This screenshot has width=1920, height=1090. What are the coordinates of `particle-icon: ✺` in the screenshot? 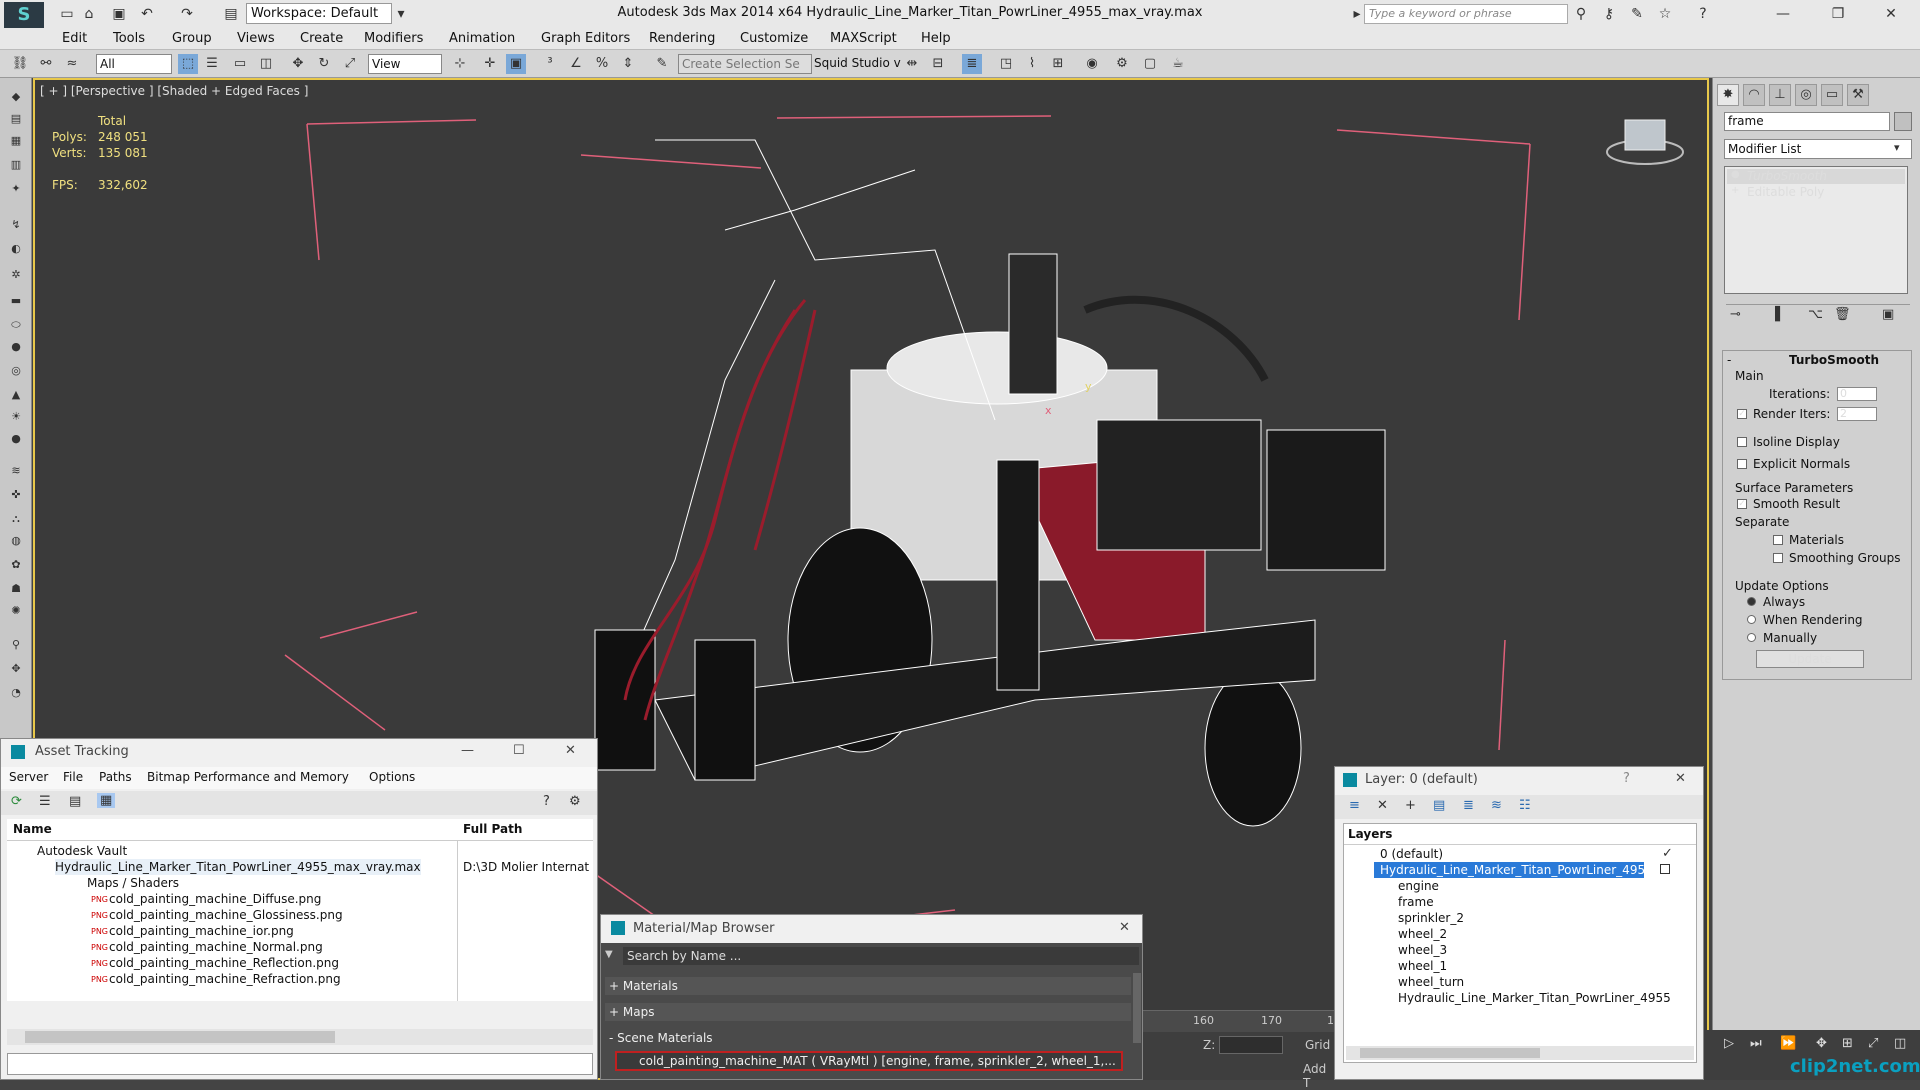 It's located at (16, 612).